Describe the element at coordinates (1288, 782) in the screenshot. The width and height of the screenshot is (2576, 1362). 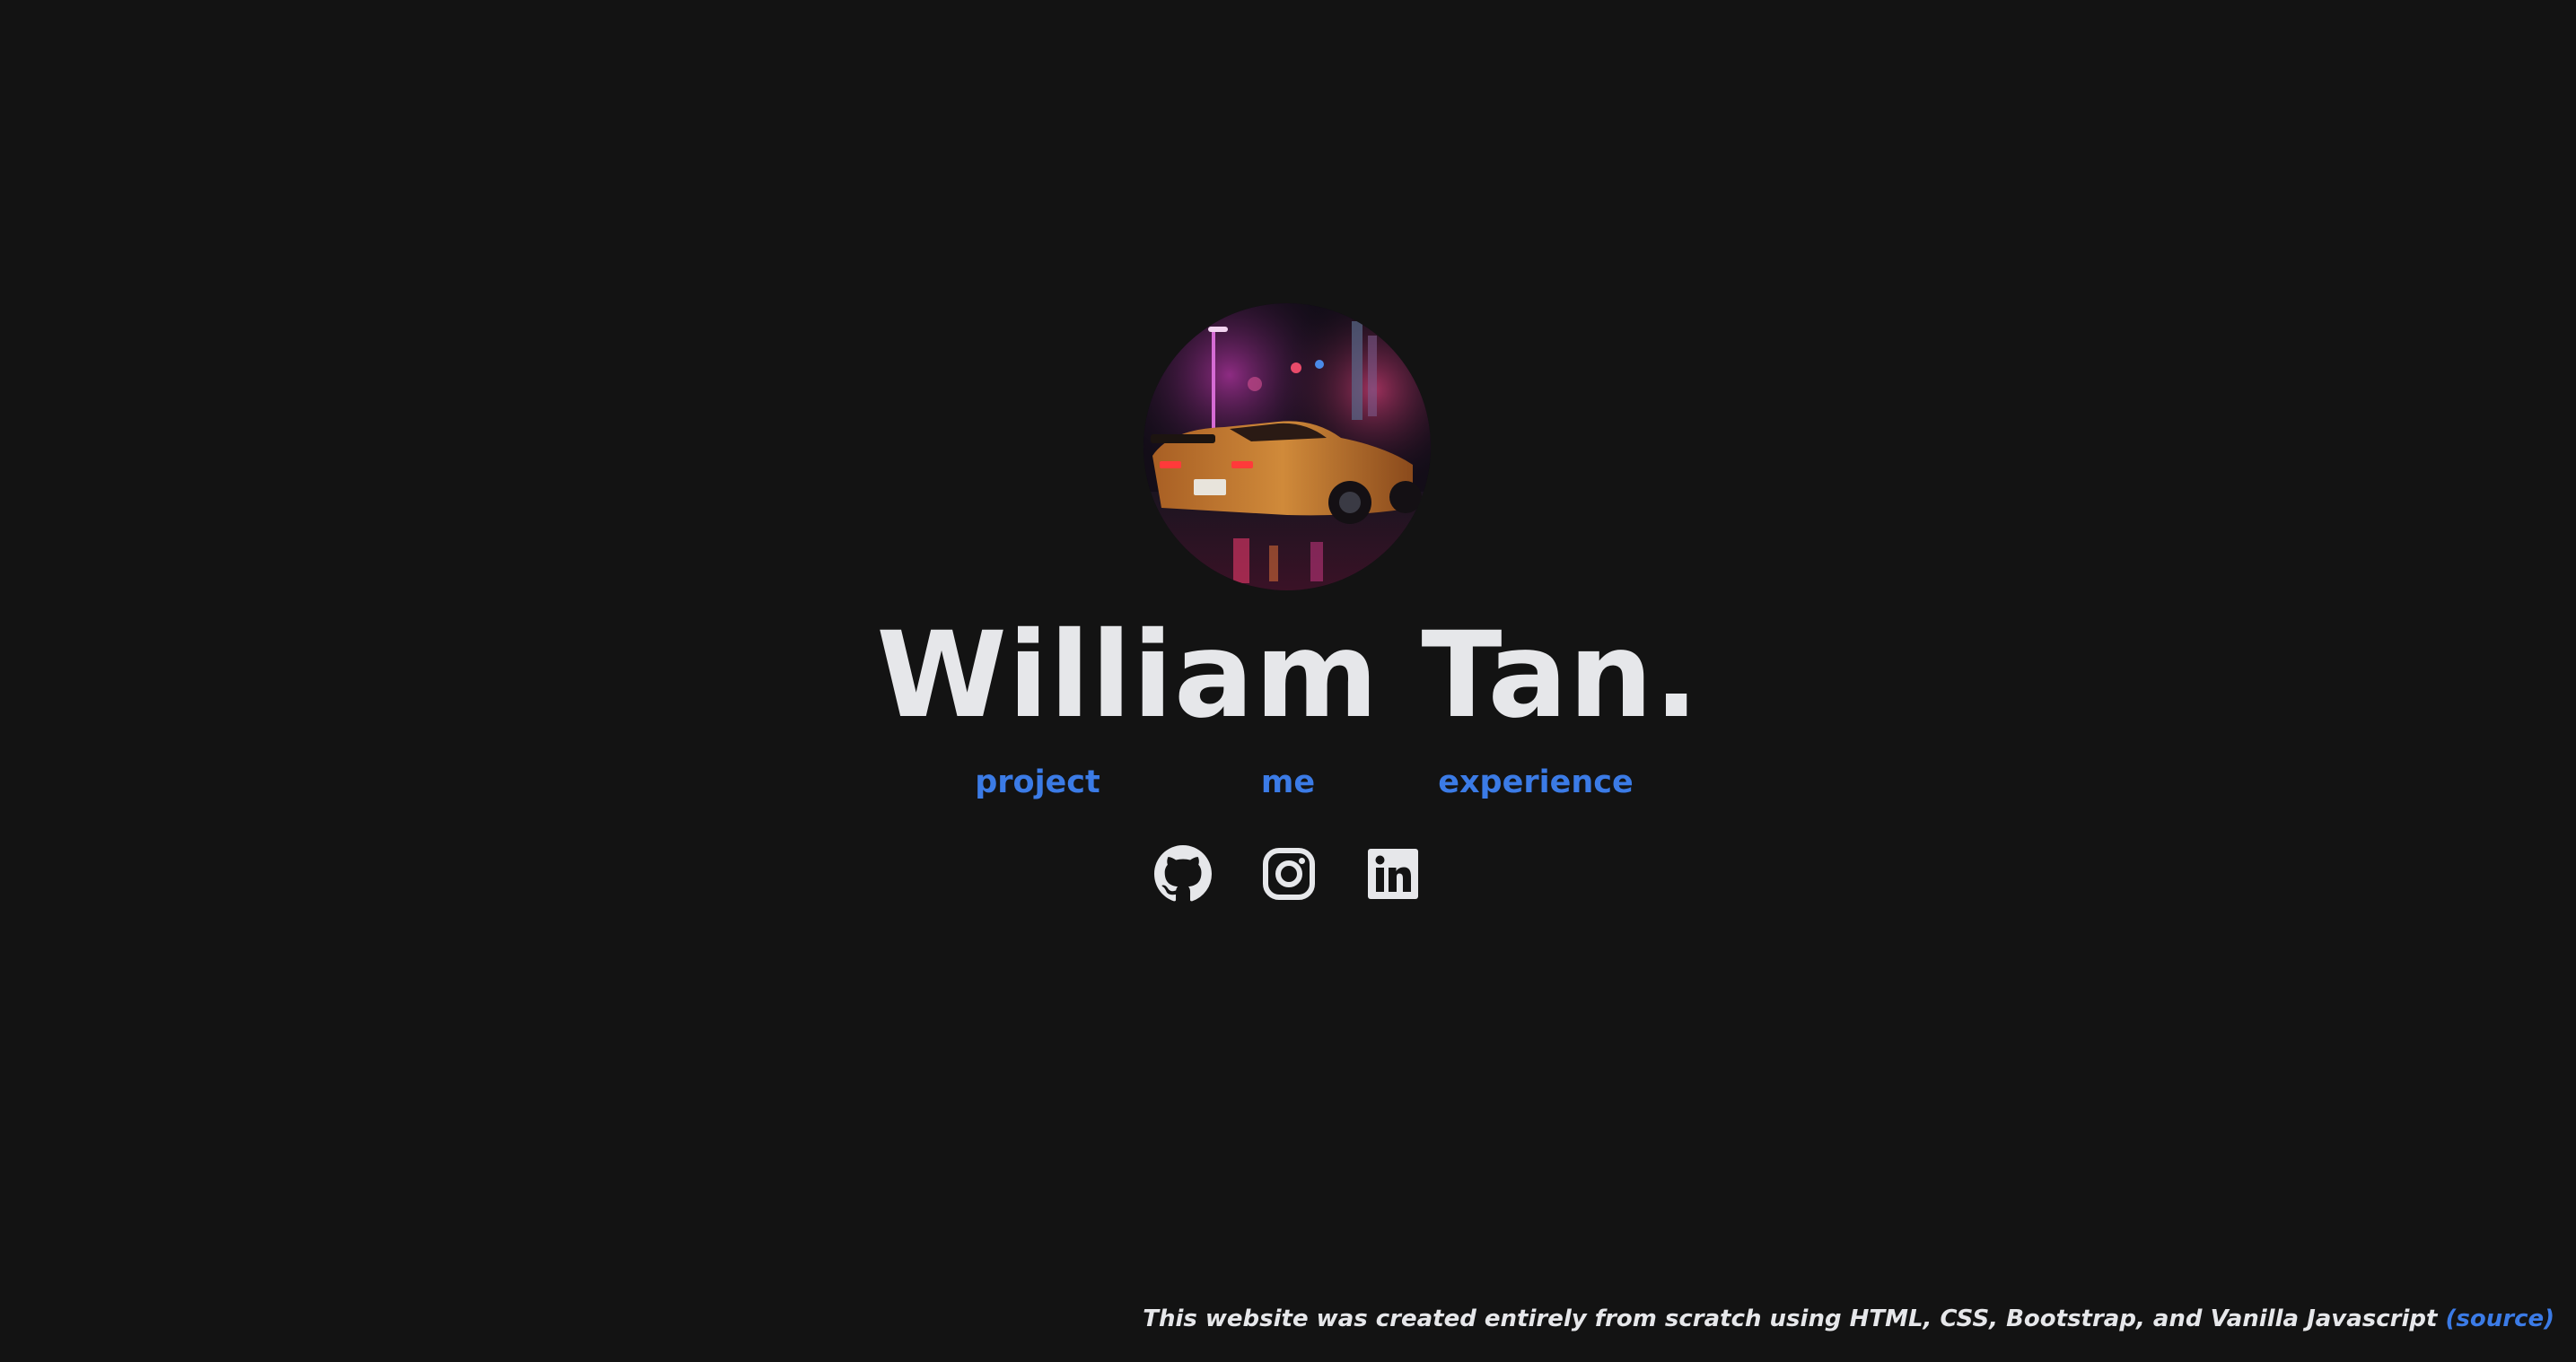
I see `nav-link-me: me` at that location.